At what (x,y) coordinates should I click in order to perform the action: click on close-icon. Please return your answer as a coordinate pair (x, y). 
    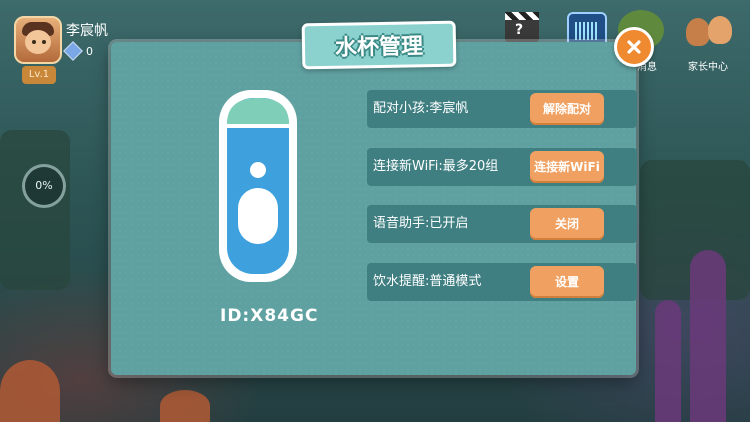
    Looking at the image, I should click on (634, 47).